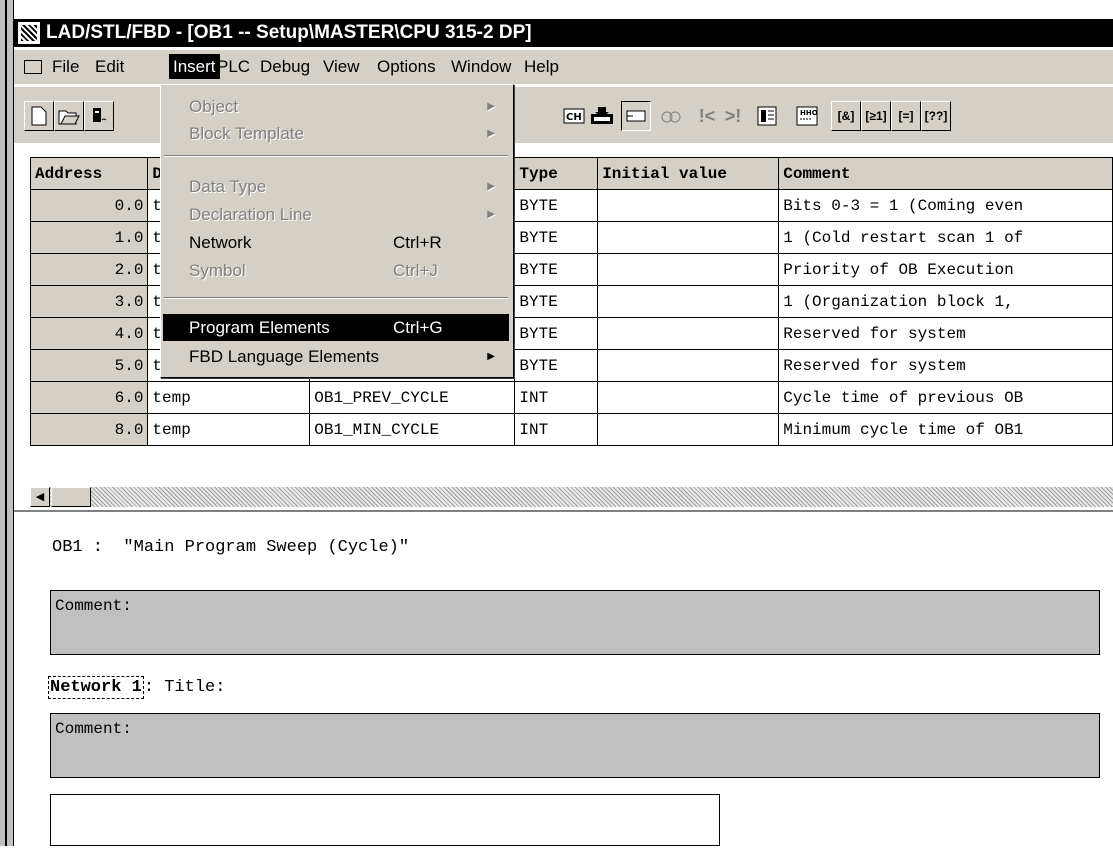 The width and height of the screenshot is (1113, 848). I want to click on scrollbar-thumb, so click(71, 497).